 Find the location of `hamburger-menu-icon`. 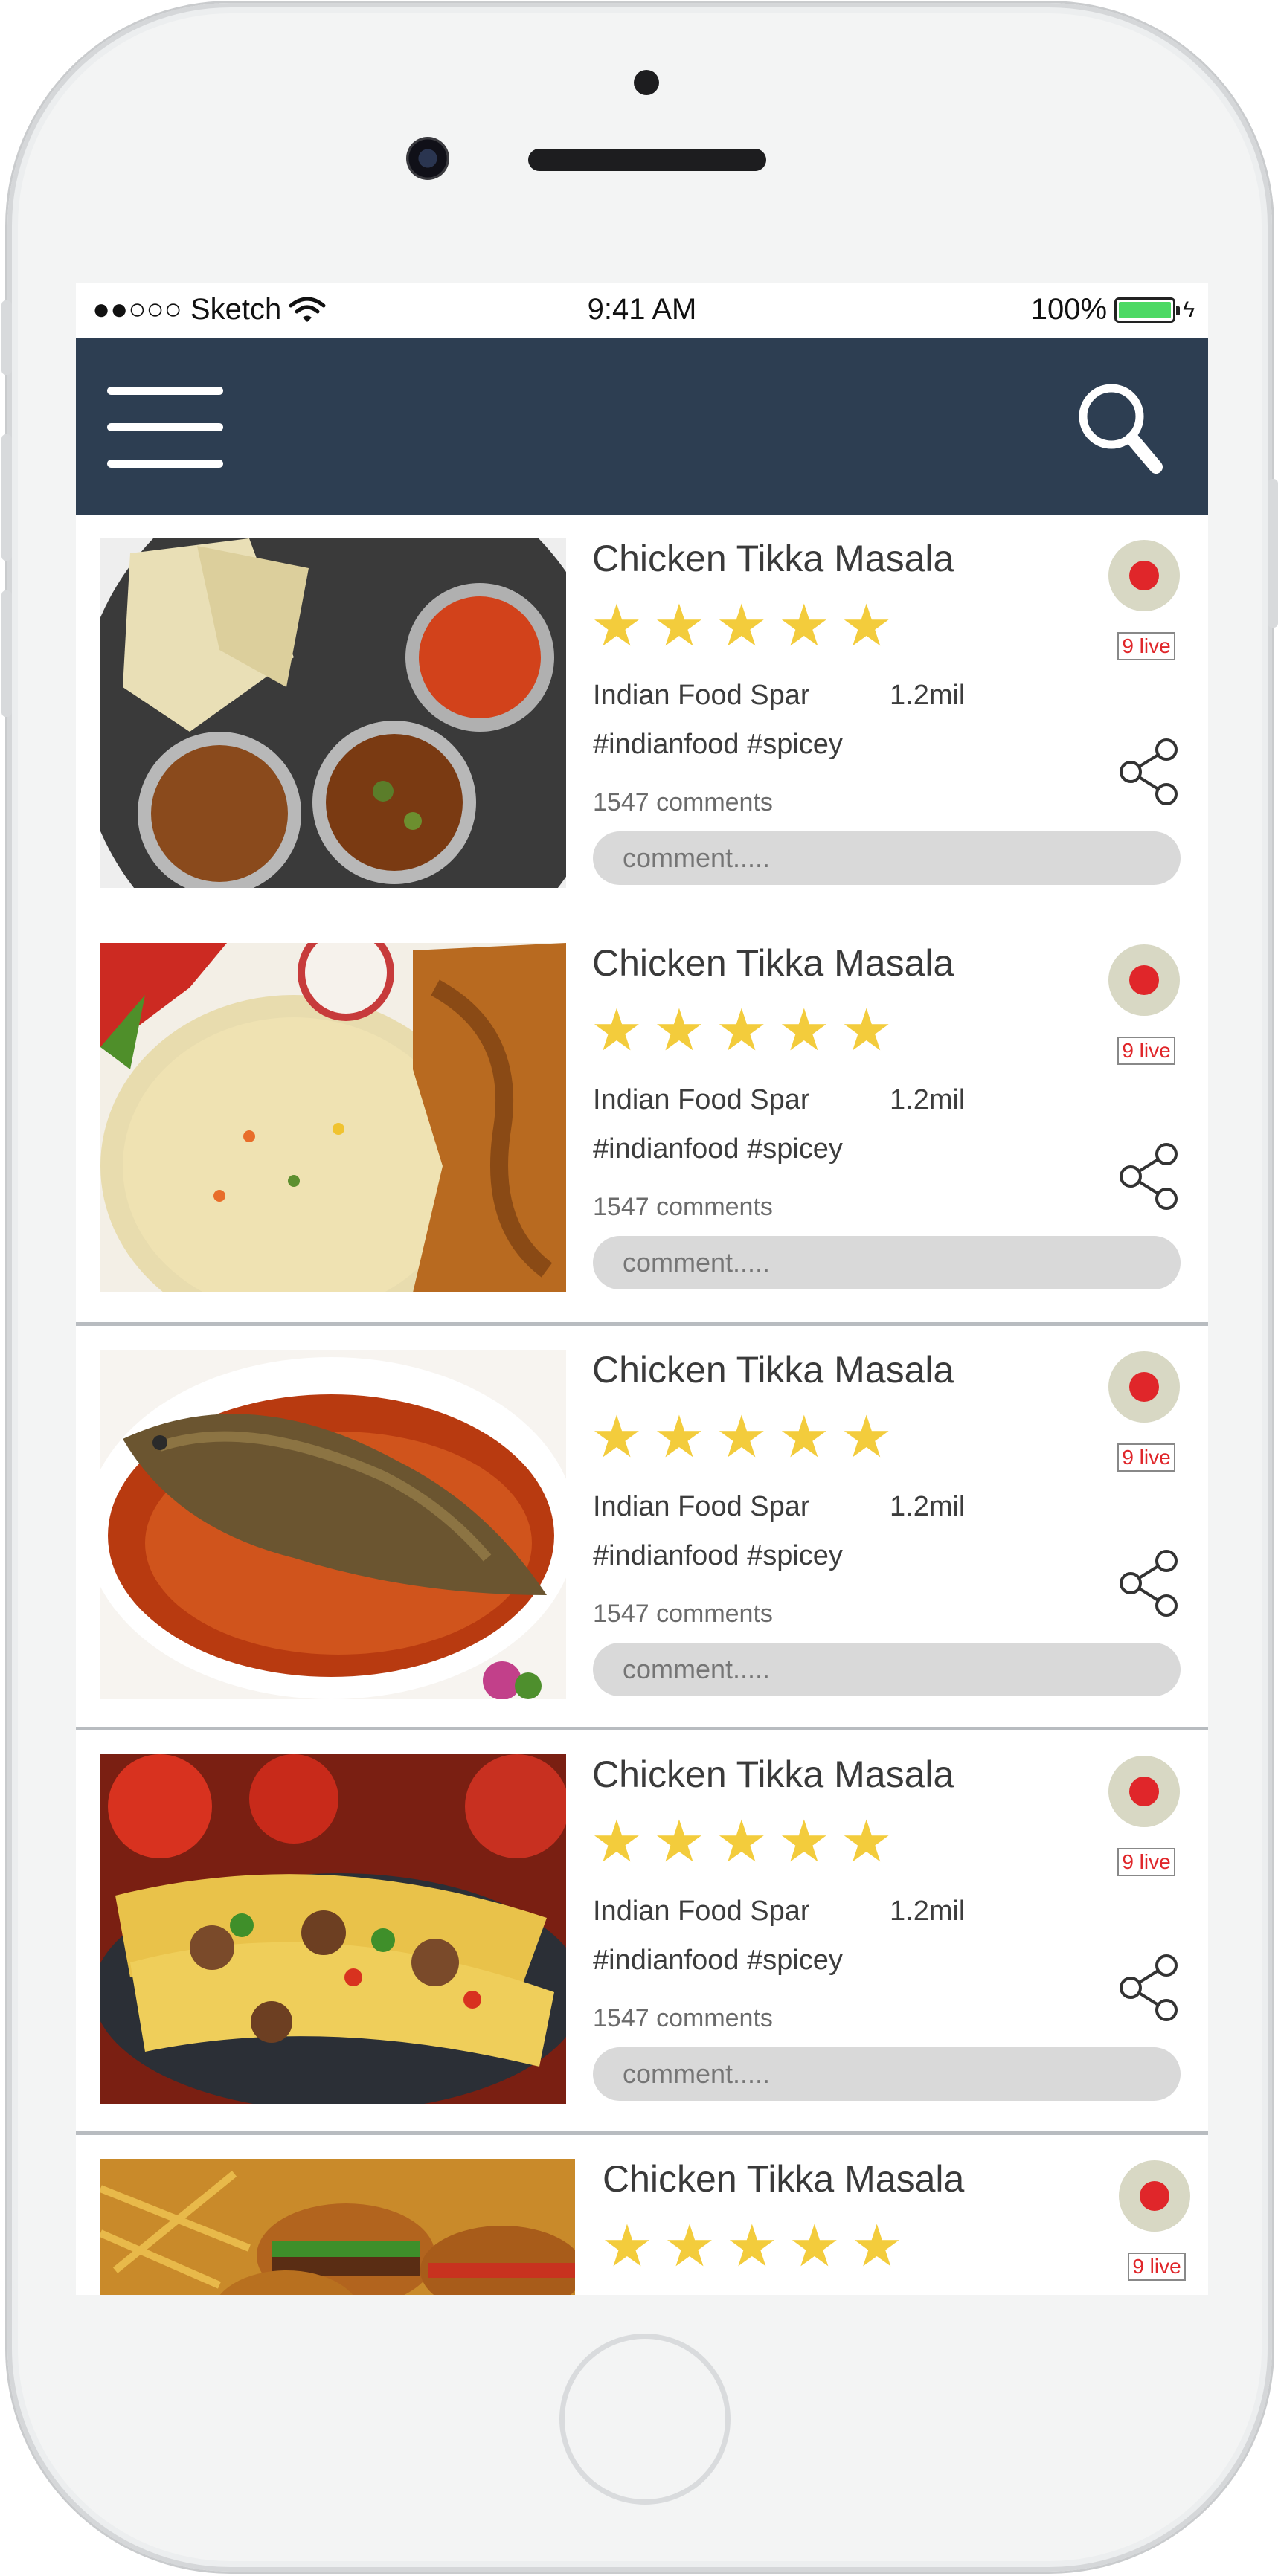

hamburger-menu-icon is located at coordinates (165, 427).